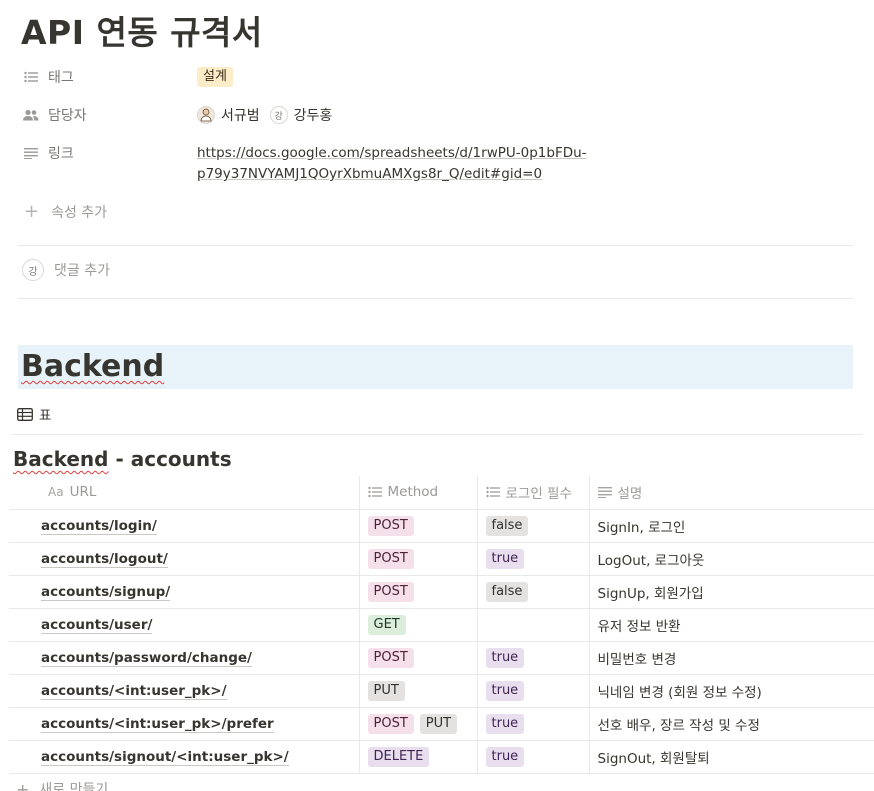 This screenshot has height=791, width=874. Describe the element at coordinates (435, 367) in the screenshot. I see `heading-block: Backend` at that location.